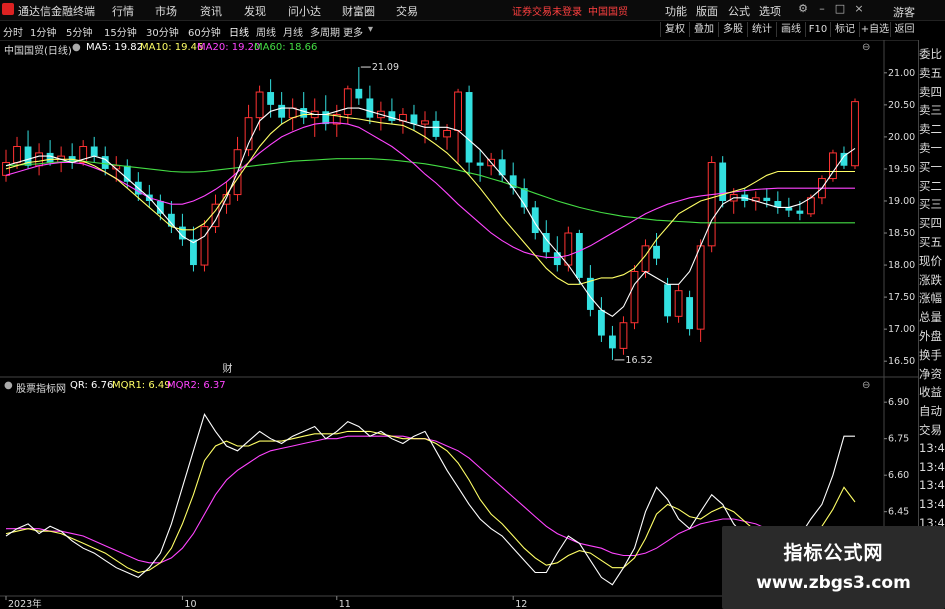 The width and height of the screenshot is (945, 609). I want to click on menu-caifuquan: 财富圈, so click(358, 11).